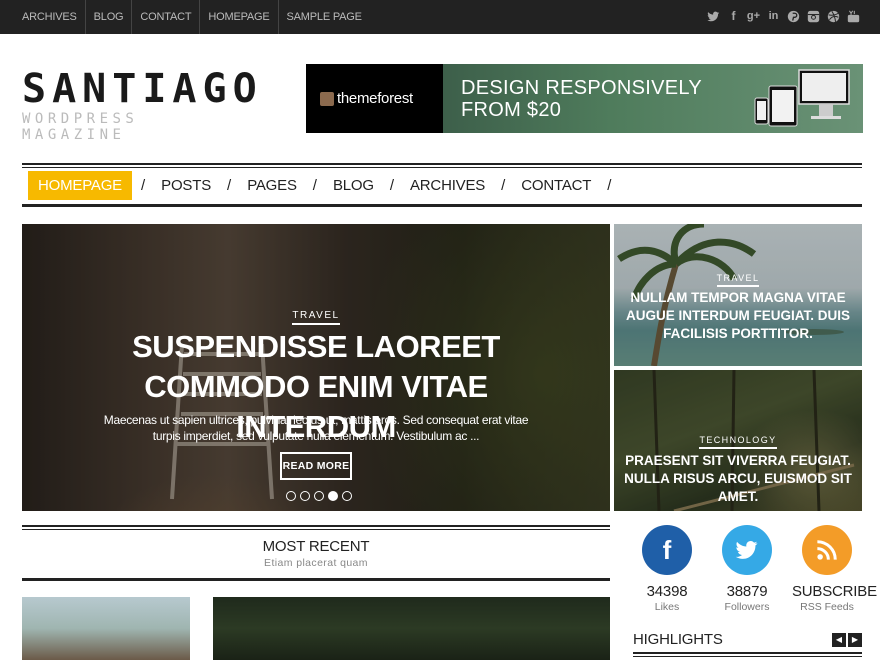 This screenshot has height=660, width=880. What do you see at coordinates (80, 185) in the screenshot?
I see `nav-item-homepage: HOMEPAGE` at bounding box center [80, 185].